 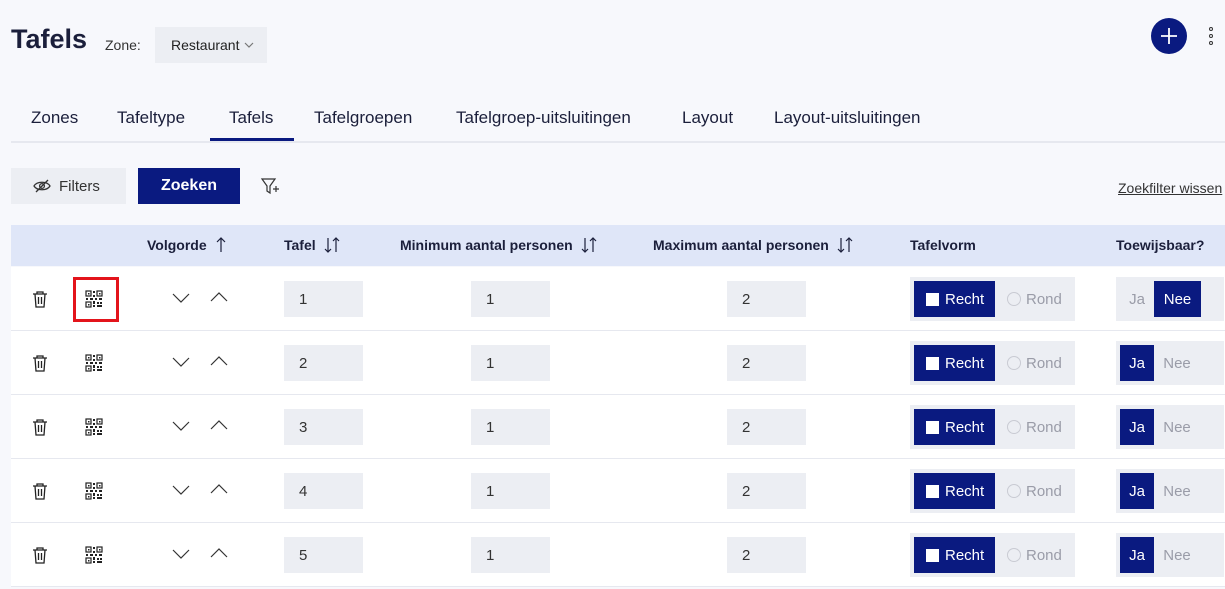 What do you see at coordinates (1211, 43) in the screenshot?
I see `dot-icon` at bounding box center [1211, 43].